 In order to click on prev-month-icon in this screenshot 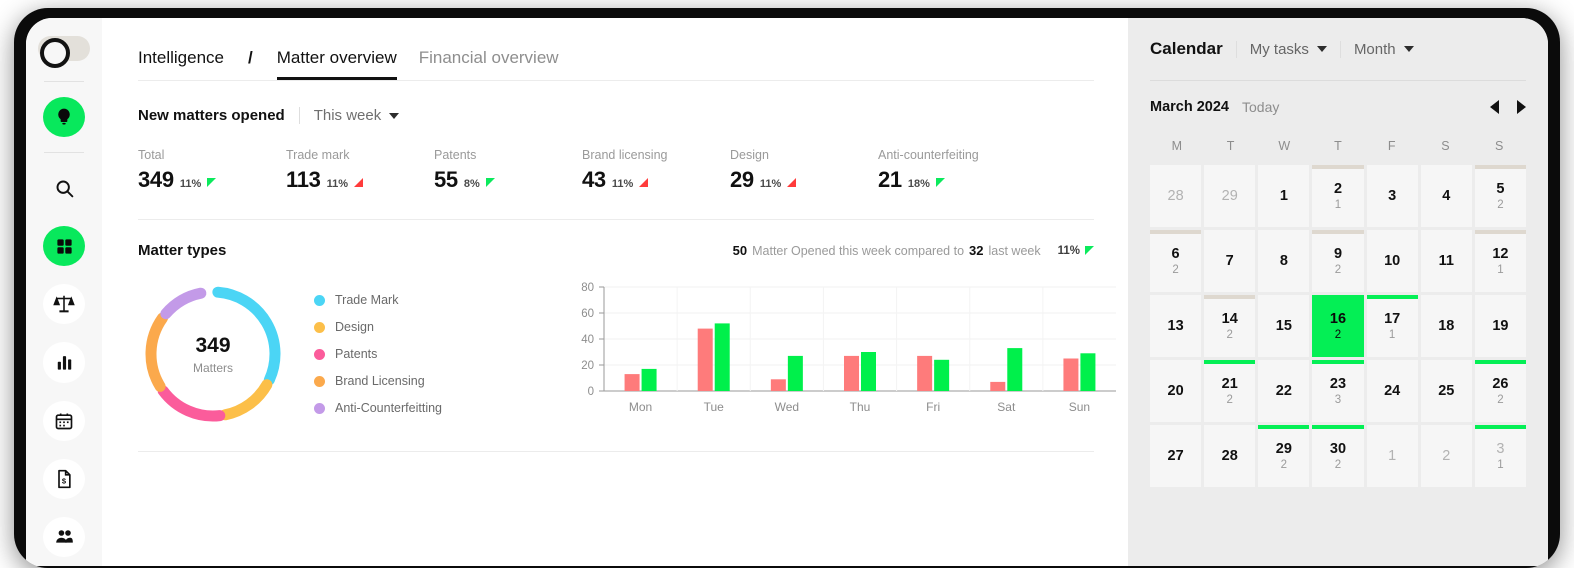, I will do `click(1494, 107)`.